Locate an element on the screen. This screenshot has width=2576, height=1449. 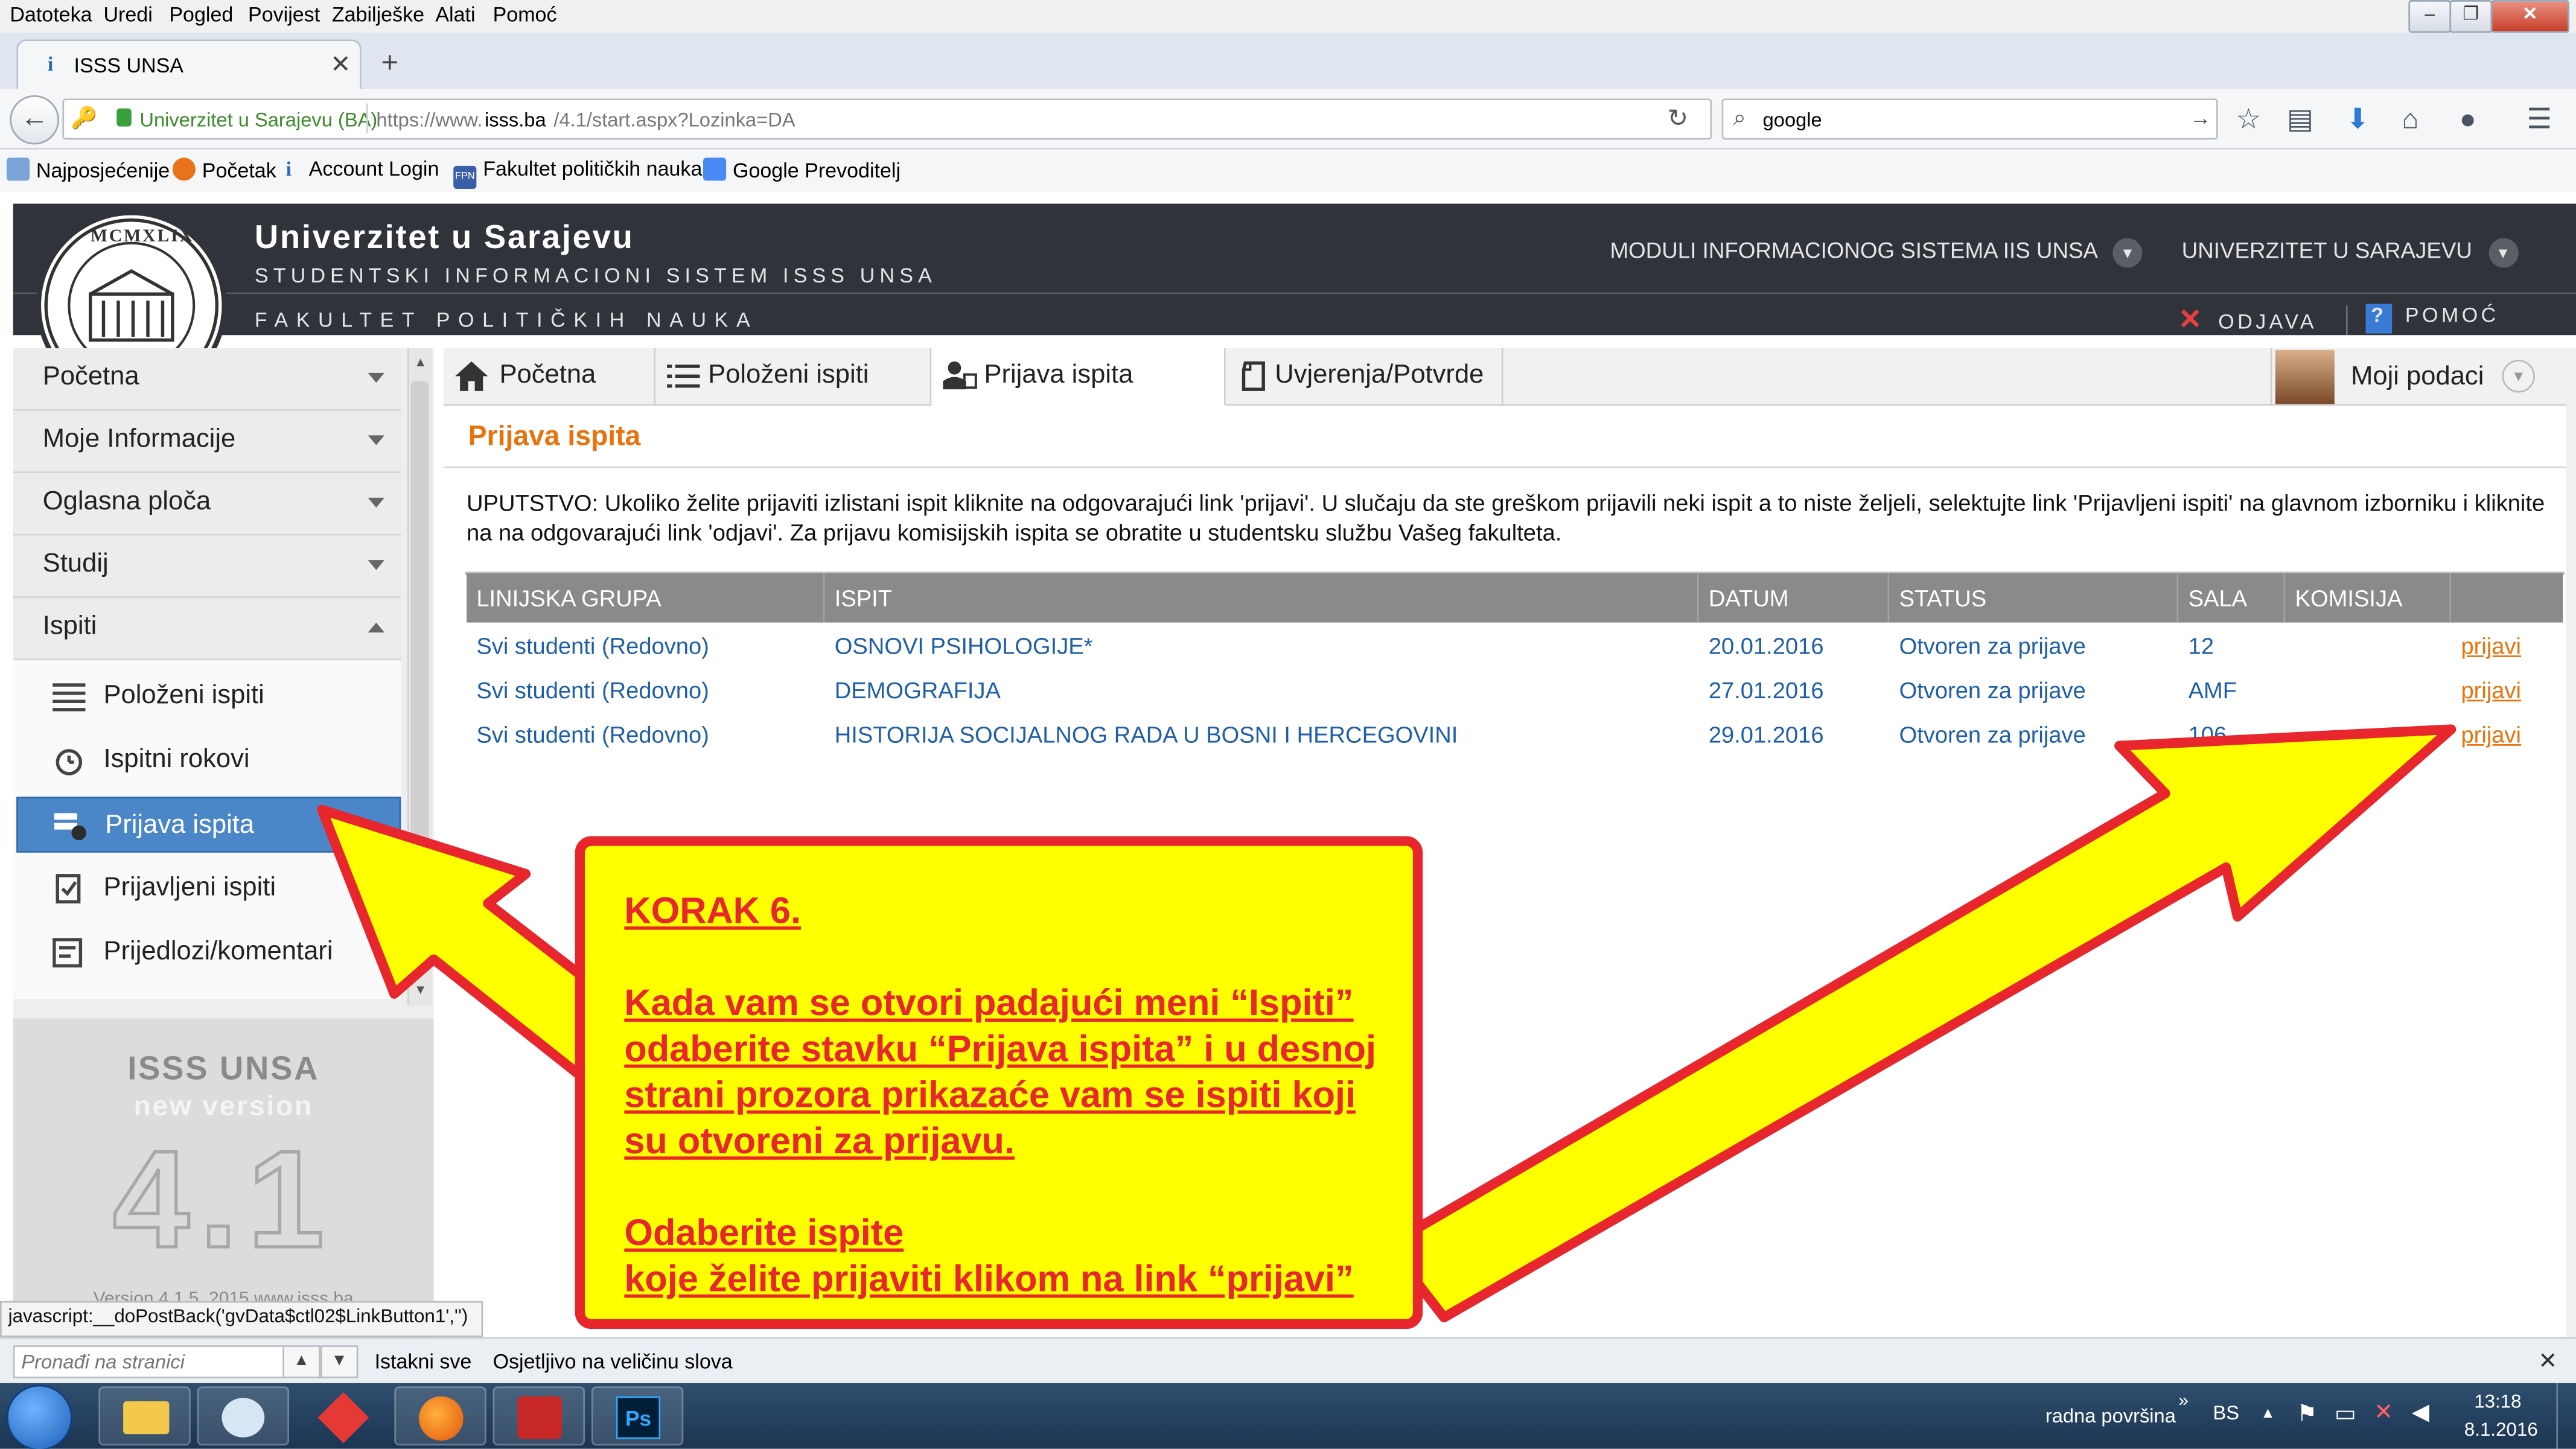
callout-line: Odaberite ispite is located at coordinates (764, 1232).